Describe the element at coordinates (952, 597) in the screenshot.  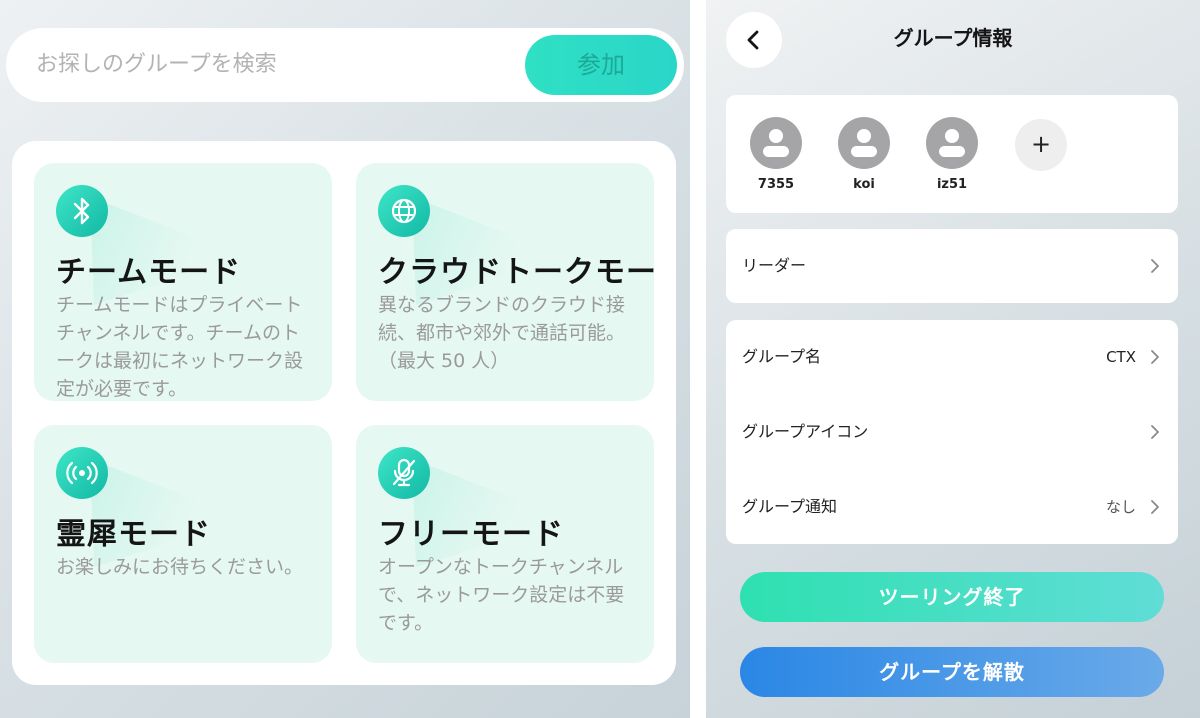
I see `end-touring-button: ツーリング終了` at that location.